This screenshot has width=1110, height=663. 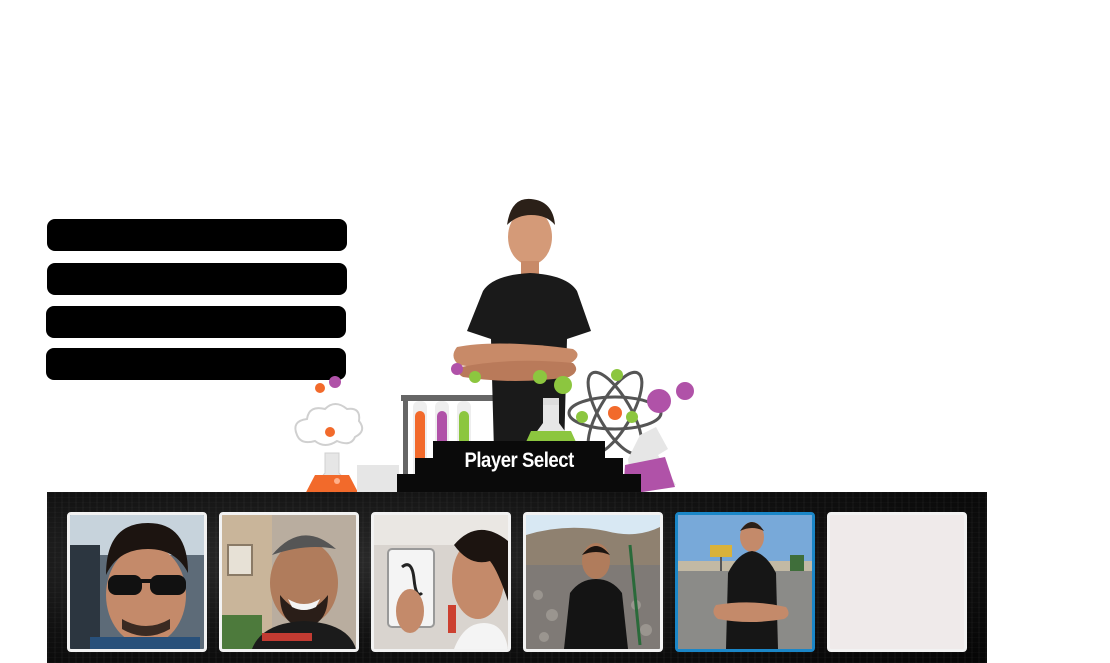 I want to click on character-slot-6-empty, so click(x=897, y=582).